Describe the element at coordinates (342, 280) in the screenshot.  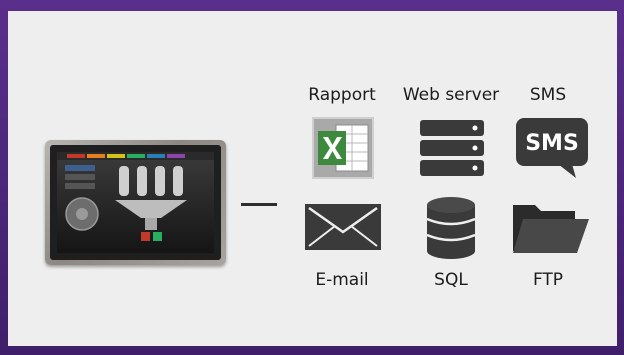
I see `label-email: E-mail` at that location.